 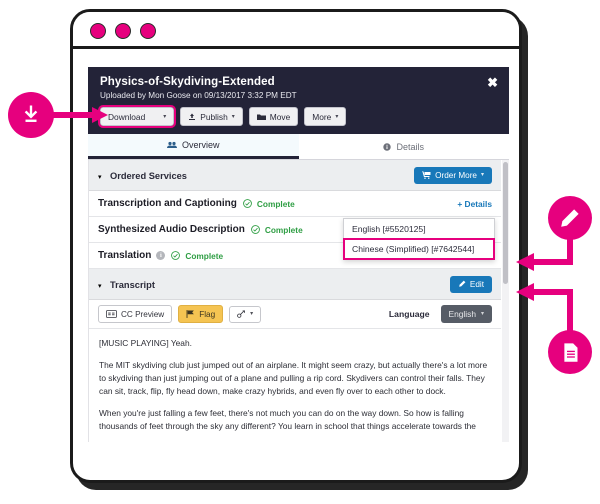 I want to click on move-button: Move, so click(x=273, y=116).